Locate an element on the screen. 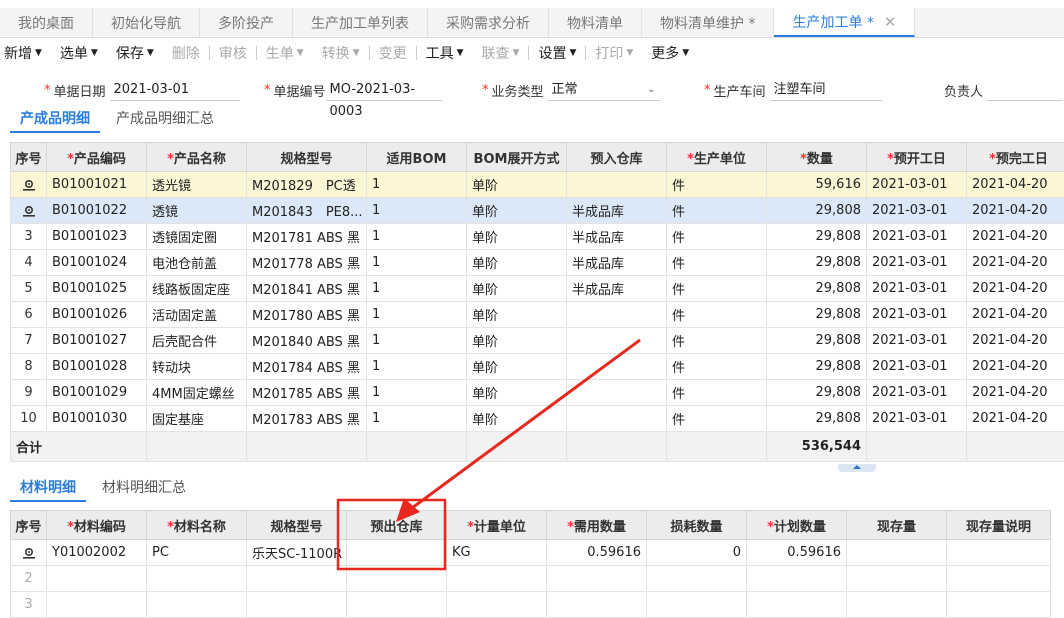  tab-production-order: 生产加工单 * ✕ is located at coordinates (845, 22).